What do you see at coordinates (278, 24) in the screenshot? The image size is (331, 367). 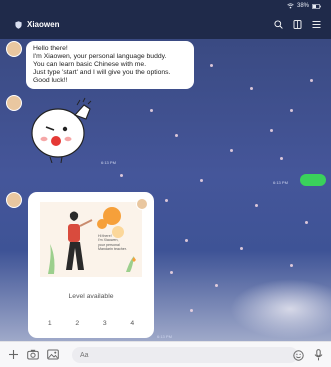 I see `search-icon` at bounding box center [278, 24].